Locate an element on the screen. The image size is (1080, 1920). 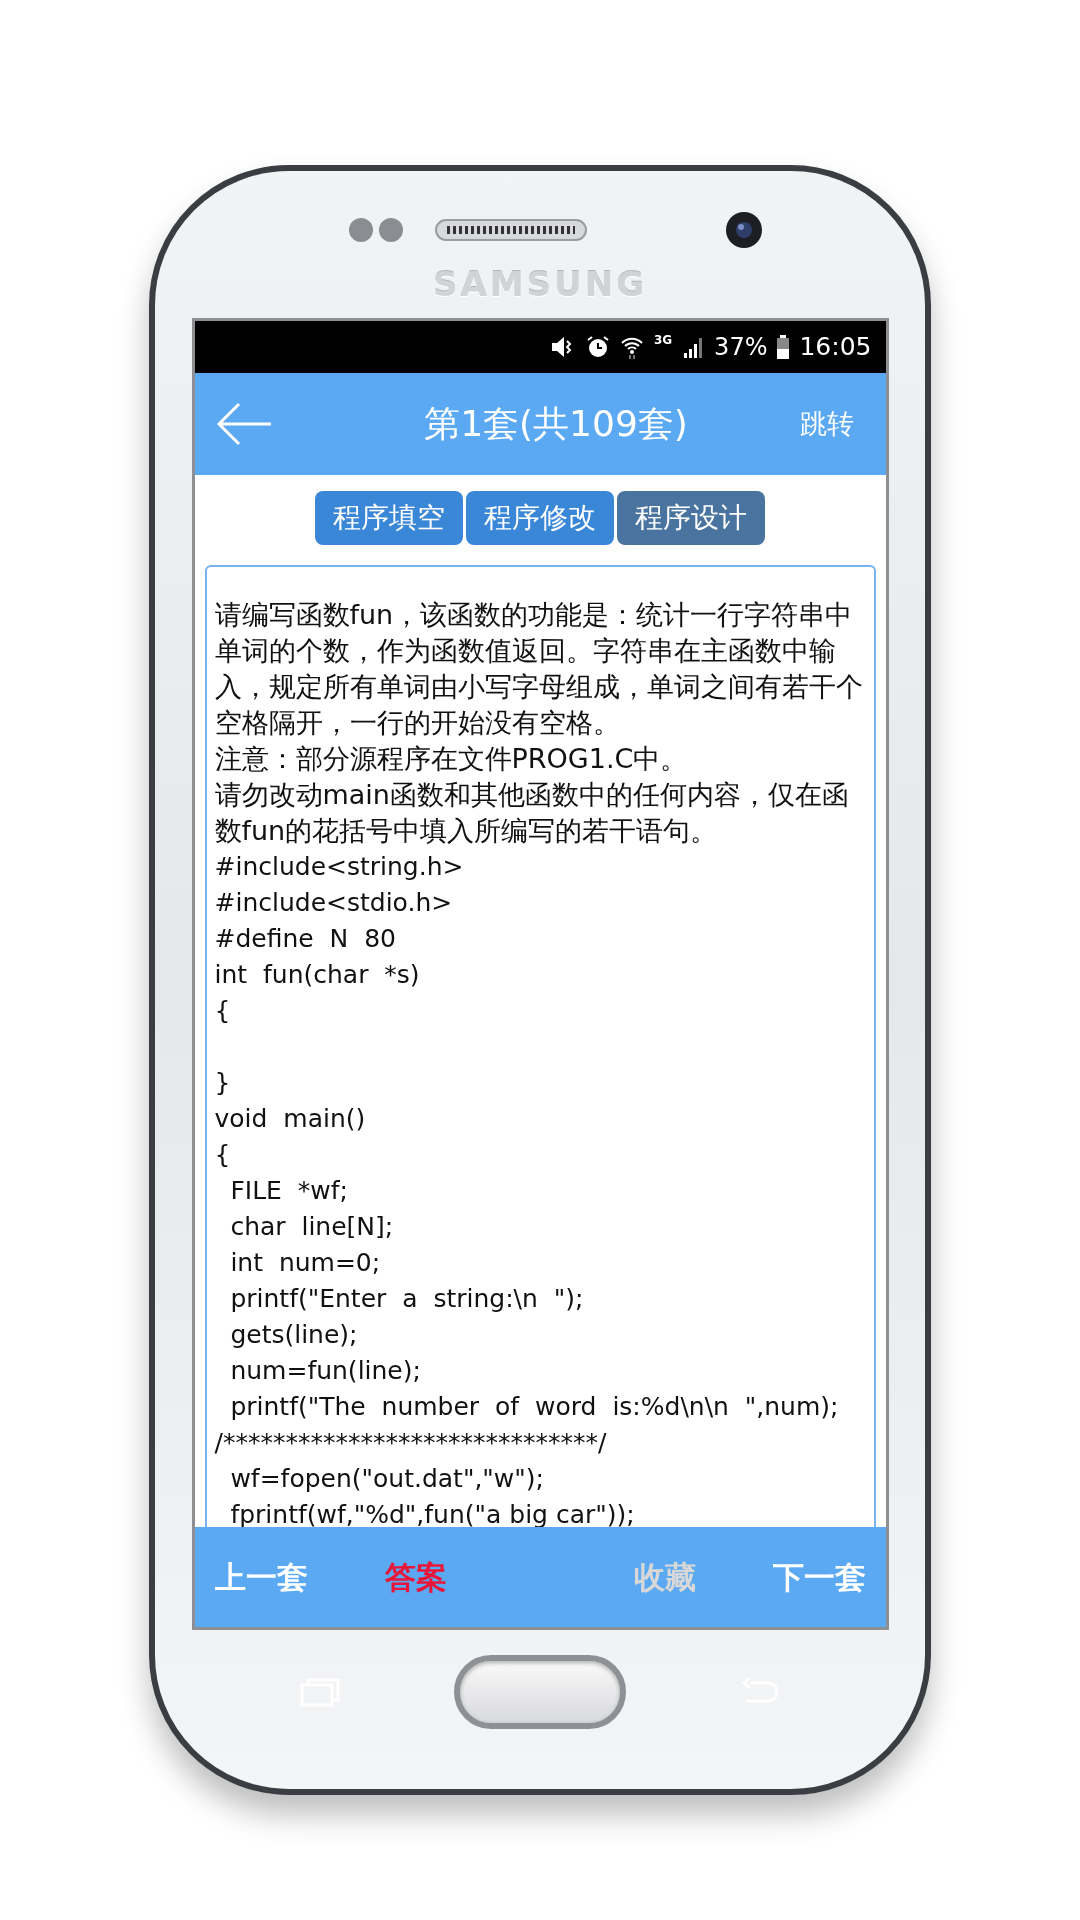
wifi-icon is located at coordinates (631, 347).